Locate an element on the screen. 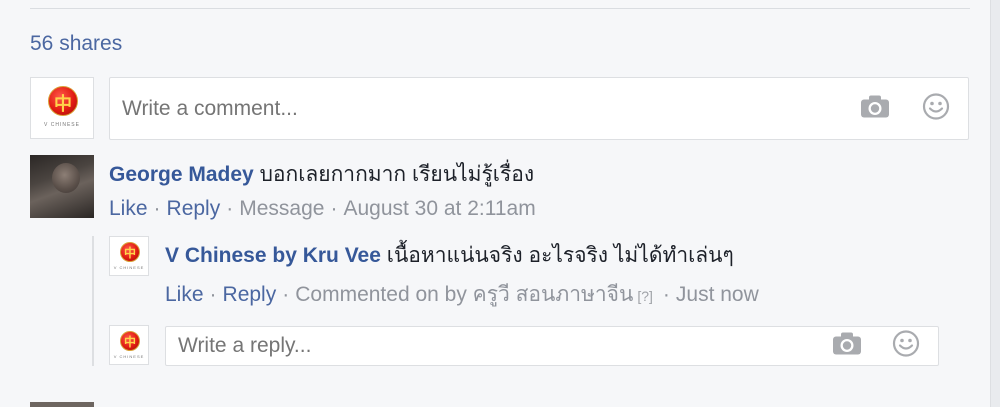 This screenshot has height=407, width=1000. comment-author-link: George Madey is located at coordinates (181, 174).